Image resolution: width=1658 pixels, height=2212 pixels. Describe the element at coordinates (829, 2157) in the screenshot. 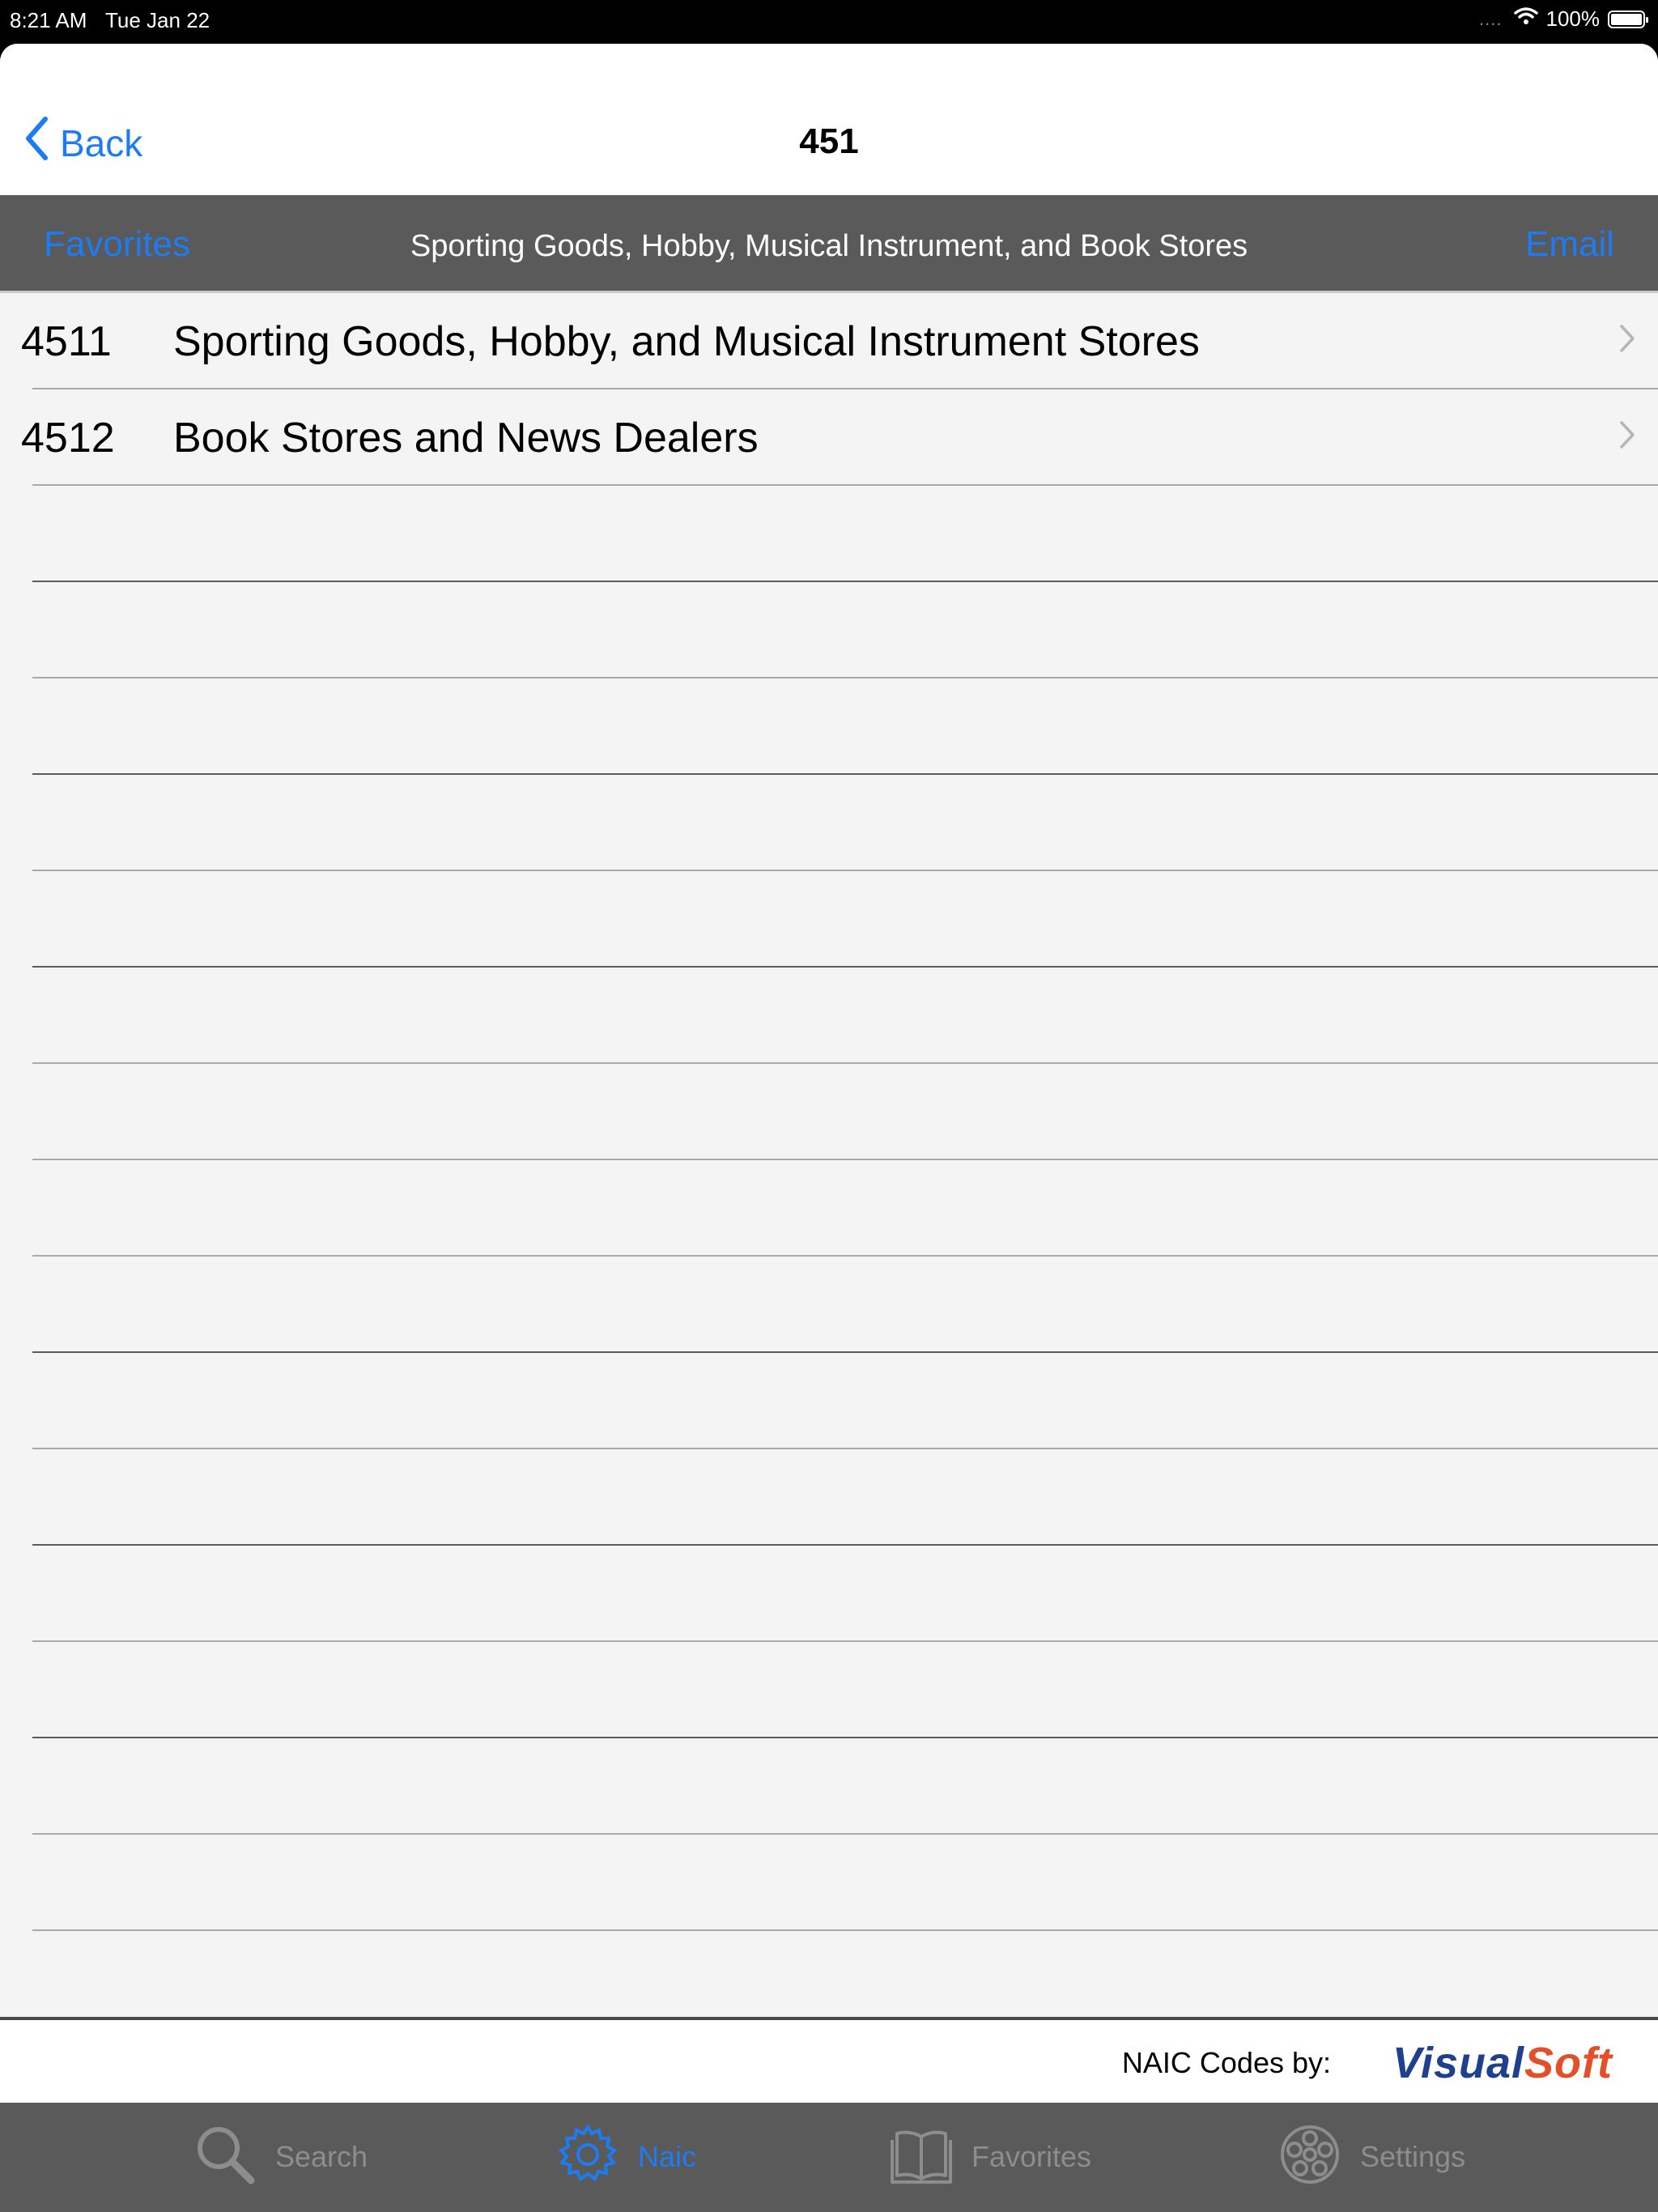

I see `tab-bar: Search Naic Favorites Settings` at that location.